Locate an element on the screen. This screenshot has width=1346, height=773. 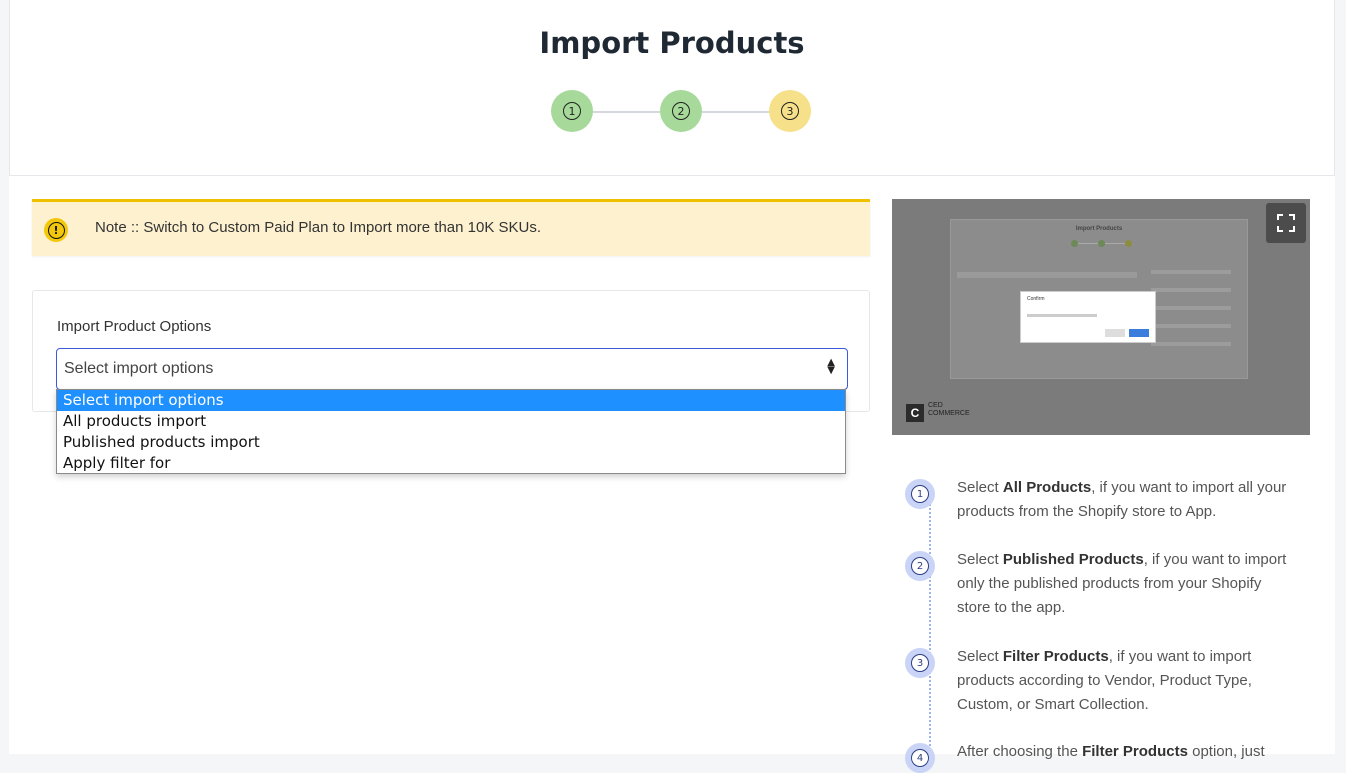
step-badge: 1 is located at coordinates (920, 494).